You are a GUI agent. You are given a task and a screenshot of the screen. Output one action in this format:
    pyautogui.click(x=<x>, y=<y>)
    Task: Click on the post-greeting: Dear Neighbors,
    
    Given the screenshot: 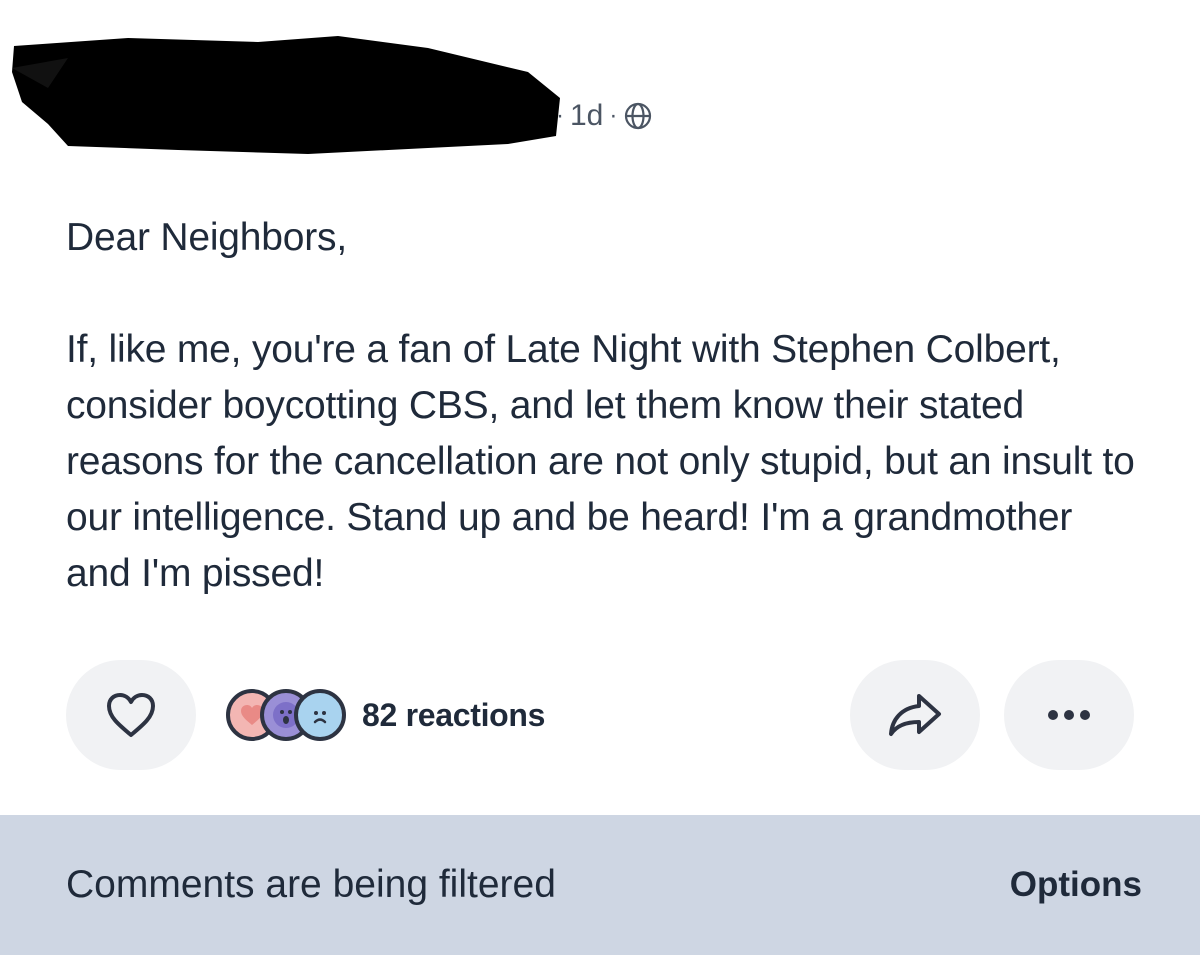 What is the action you would take?
    pyautogui.click(x=206, y=237)
    